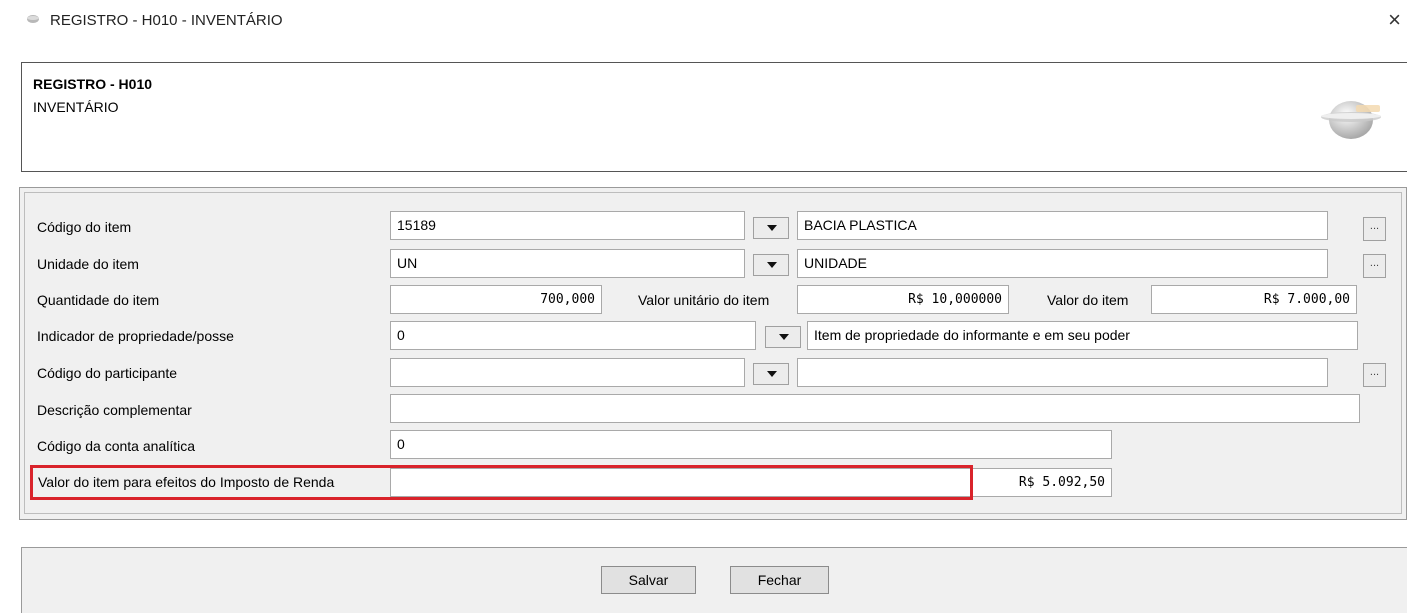 The height and width of the screenshot is (613, 1407). I want to click on descricao-complementar-input, so click(875, 408).